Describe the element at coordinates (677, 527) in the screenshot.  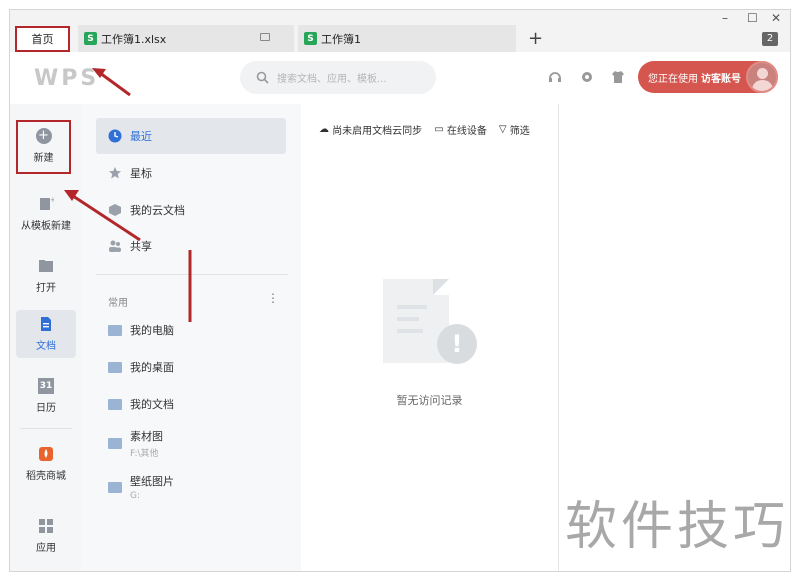
I see `watermark: 软件技巧` at that location.